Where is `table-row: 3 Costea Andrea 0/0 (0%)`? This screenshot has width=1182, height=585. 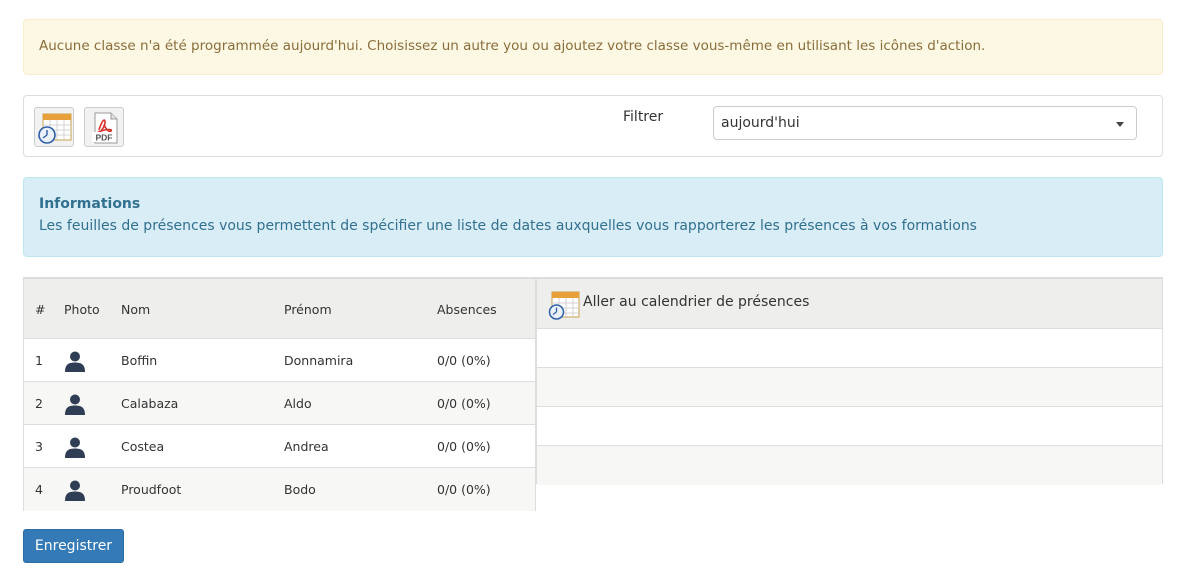
table-row: 3 Costea Andrea 0/0 (0%) is located at coordinates (279, 446).